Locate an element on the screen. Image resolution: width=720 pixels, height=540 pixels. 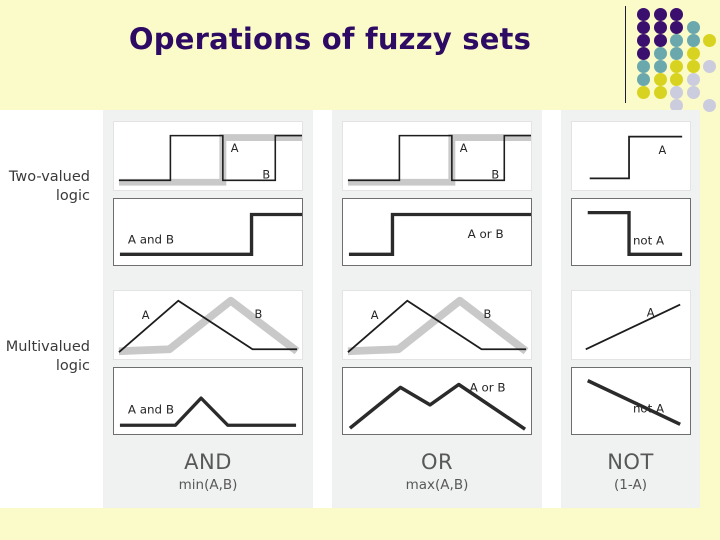
operation-name-not: NOT is located at coordinates (630, 462).